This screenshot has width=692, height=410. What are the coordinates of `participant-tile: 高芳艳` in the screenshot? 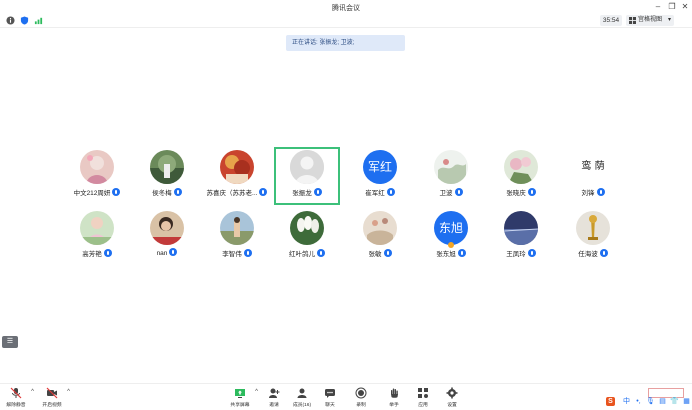 It's located at (97, 237).